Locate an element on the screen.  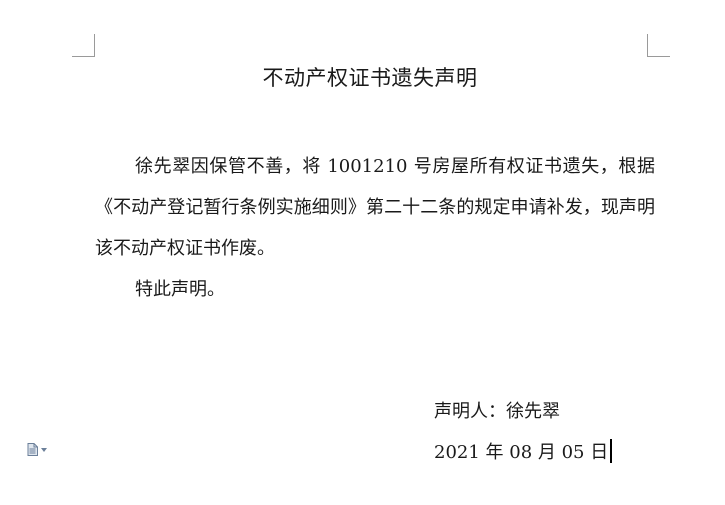
paragraph-layout-widget is located at coordinates (37, 449).